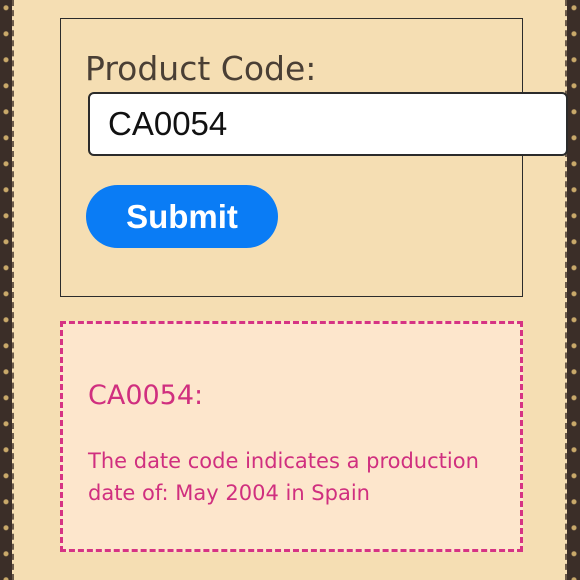  I want to click on product-code-input, so click(328, 124).